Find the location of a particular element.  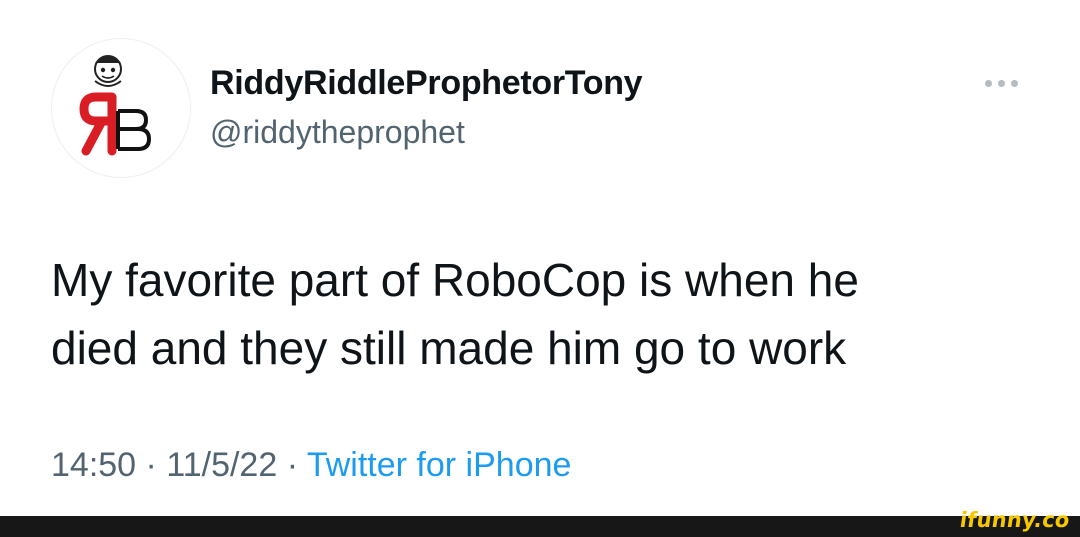

avatar-logo-icon is located at coordinates (115, 105).